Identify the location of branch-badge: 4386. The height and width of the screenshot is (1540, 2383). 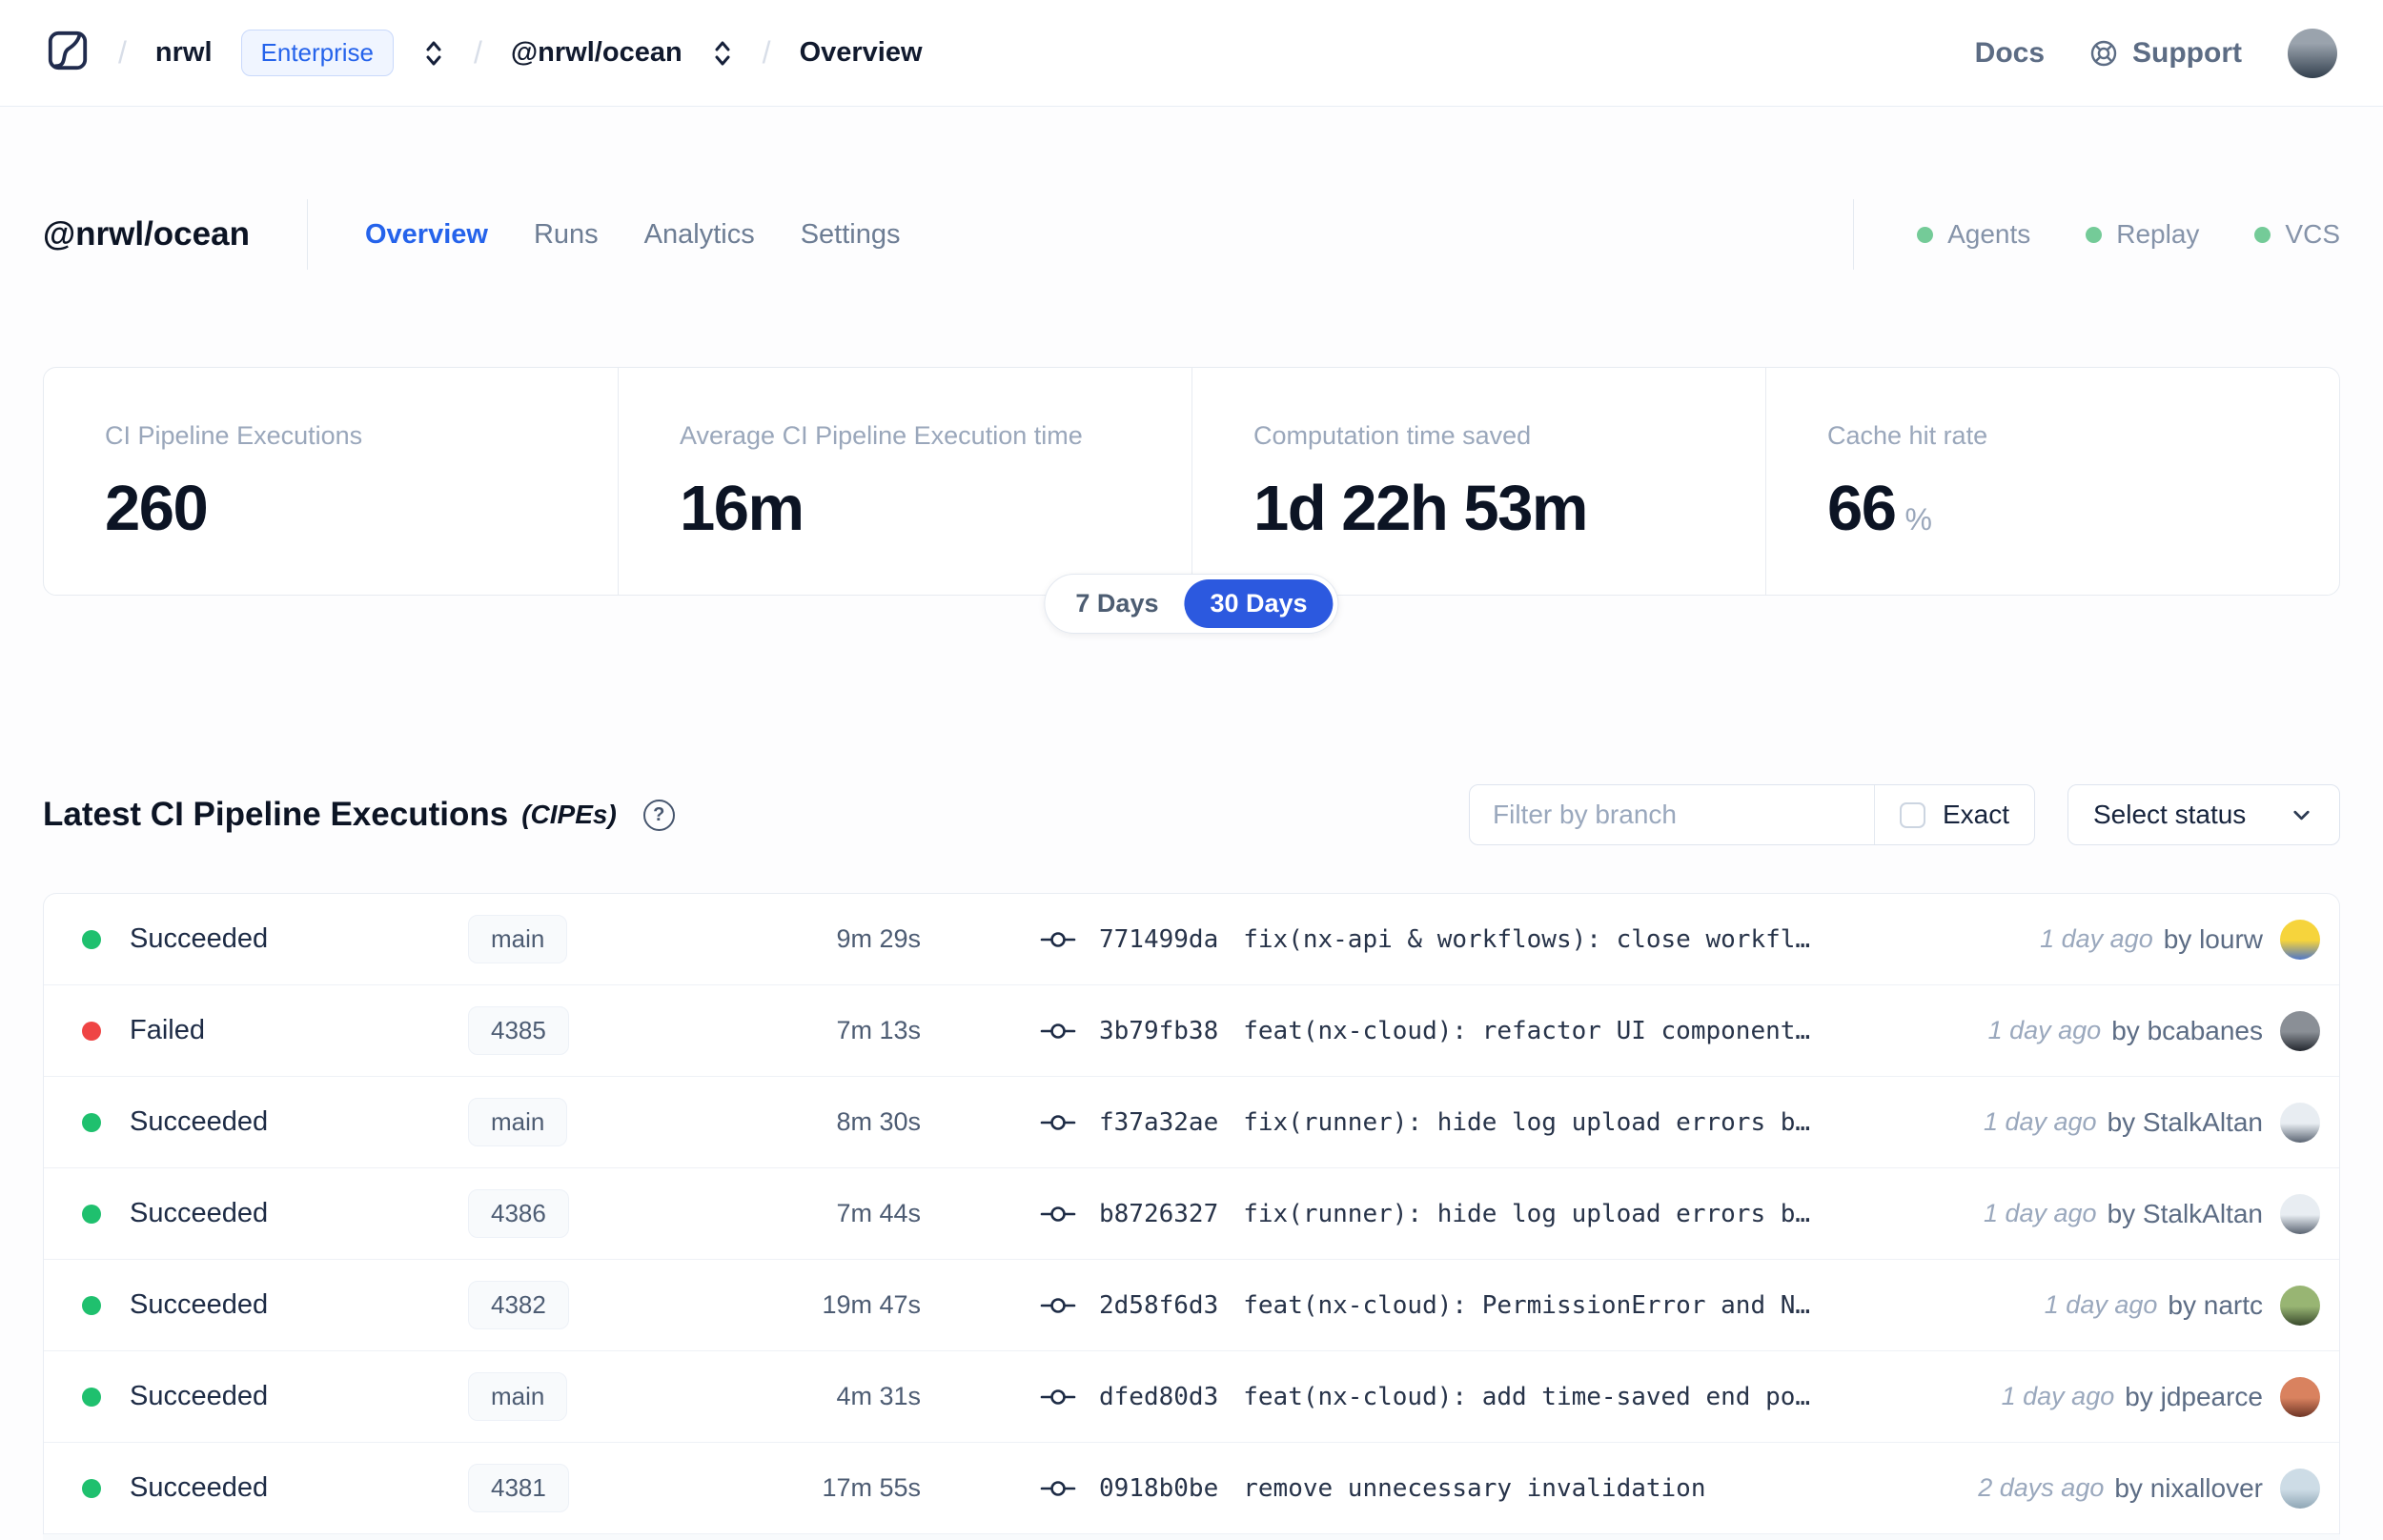
(518, 1213).